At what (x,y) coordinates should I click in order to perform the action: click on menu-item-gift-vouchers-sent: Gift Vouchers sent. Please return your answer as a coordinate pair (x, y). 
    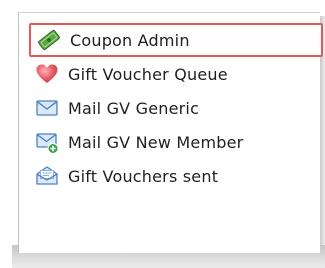
    Looking at the image, I should click on (176, 176).